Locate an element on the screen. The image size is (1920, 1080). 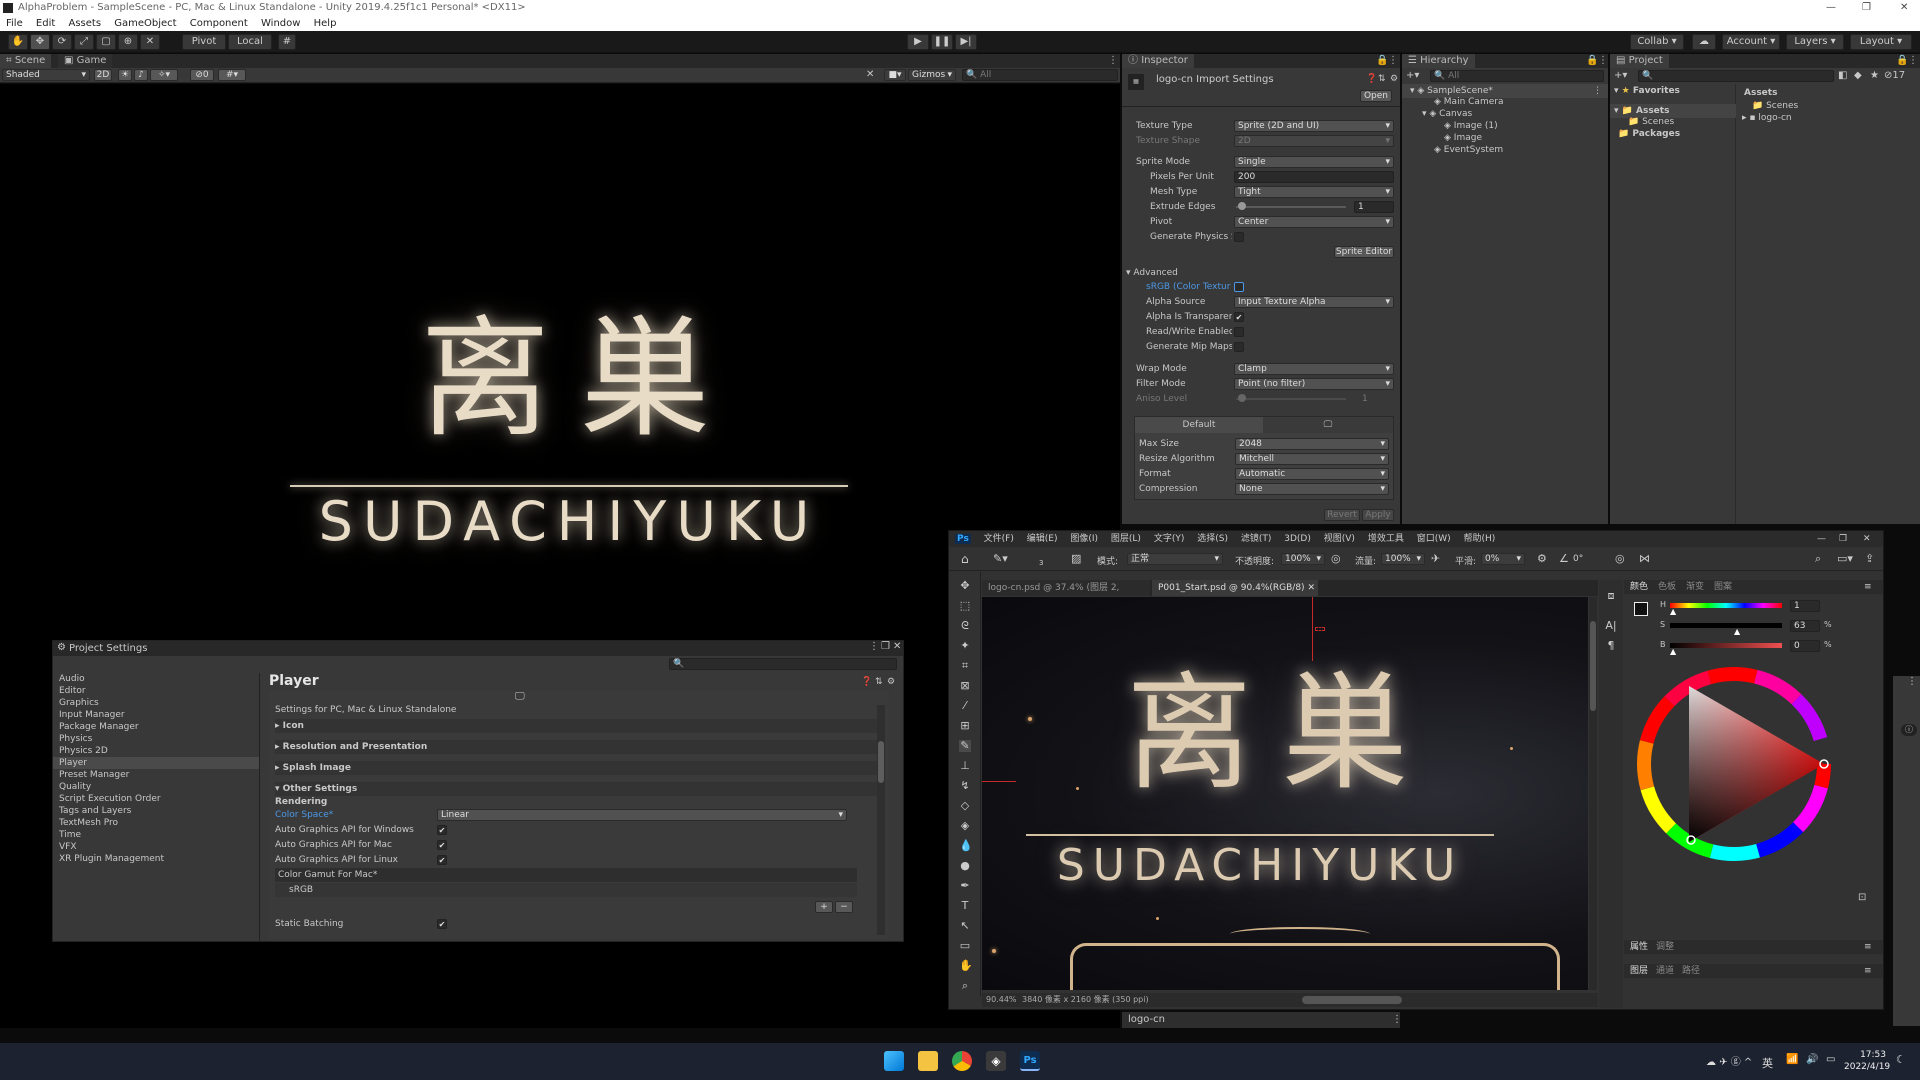
filter-label-icon: ◆ is located at coordinates (1858, 75).